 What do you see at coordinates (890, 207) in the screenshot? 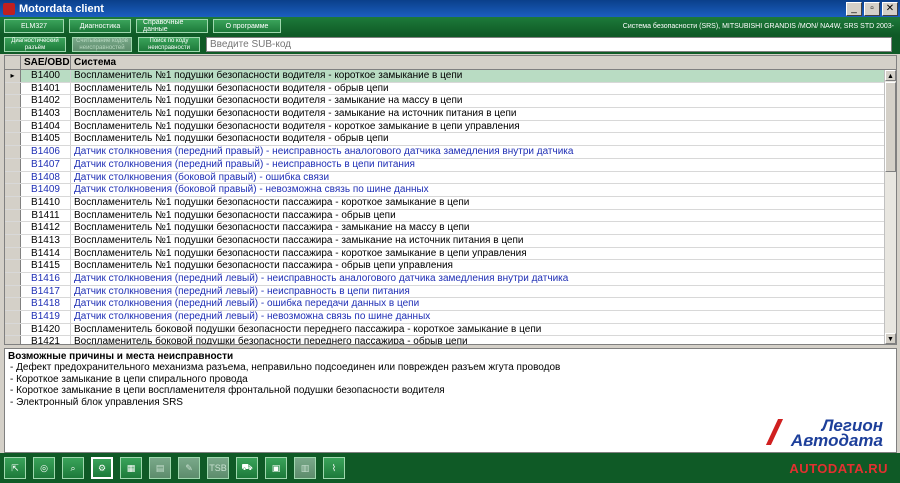
I see `vertical-scrollbar: ▲ ▼` at bounding box center [890, 207].